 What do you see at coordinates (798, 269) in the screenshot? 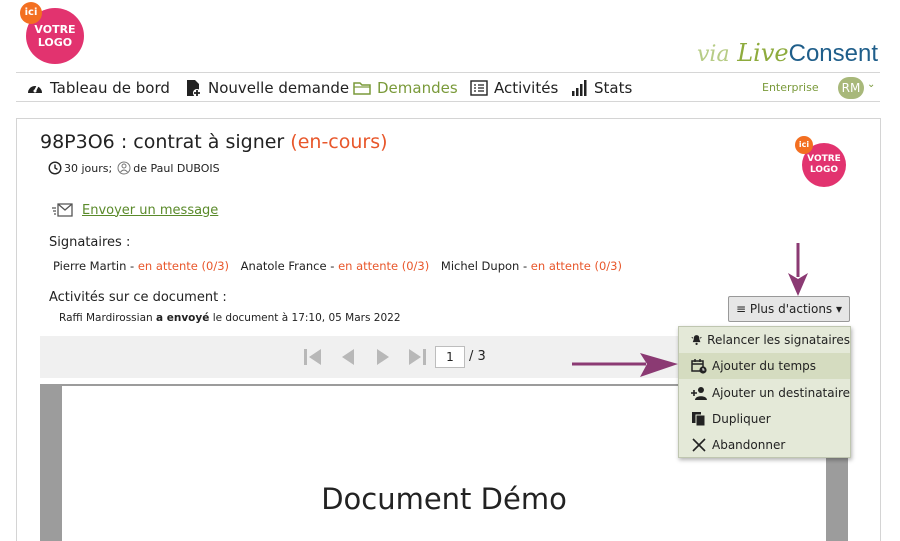
I see `annotation-arrow-down-icon` at bounding box center [798, 269].